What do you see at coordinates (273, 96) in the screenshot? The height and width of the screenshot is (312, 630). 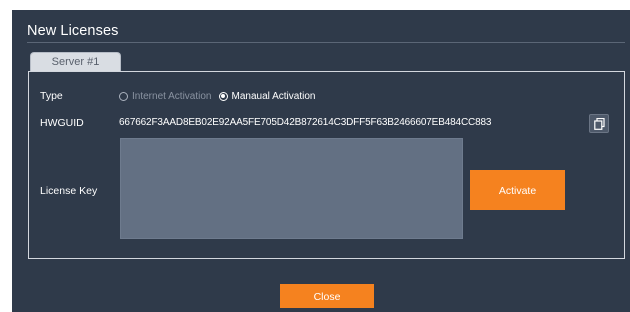 I see `manual-activation-label: Manaual Activation` at bounding box center [273, 96].